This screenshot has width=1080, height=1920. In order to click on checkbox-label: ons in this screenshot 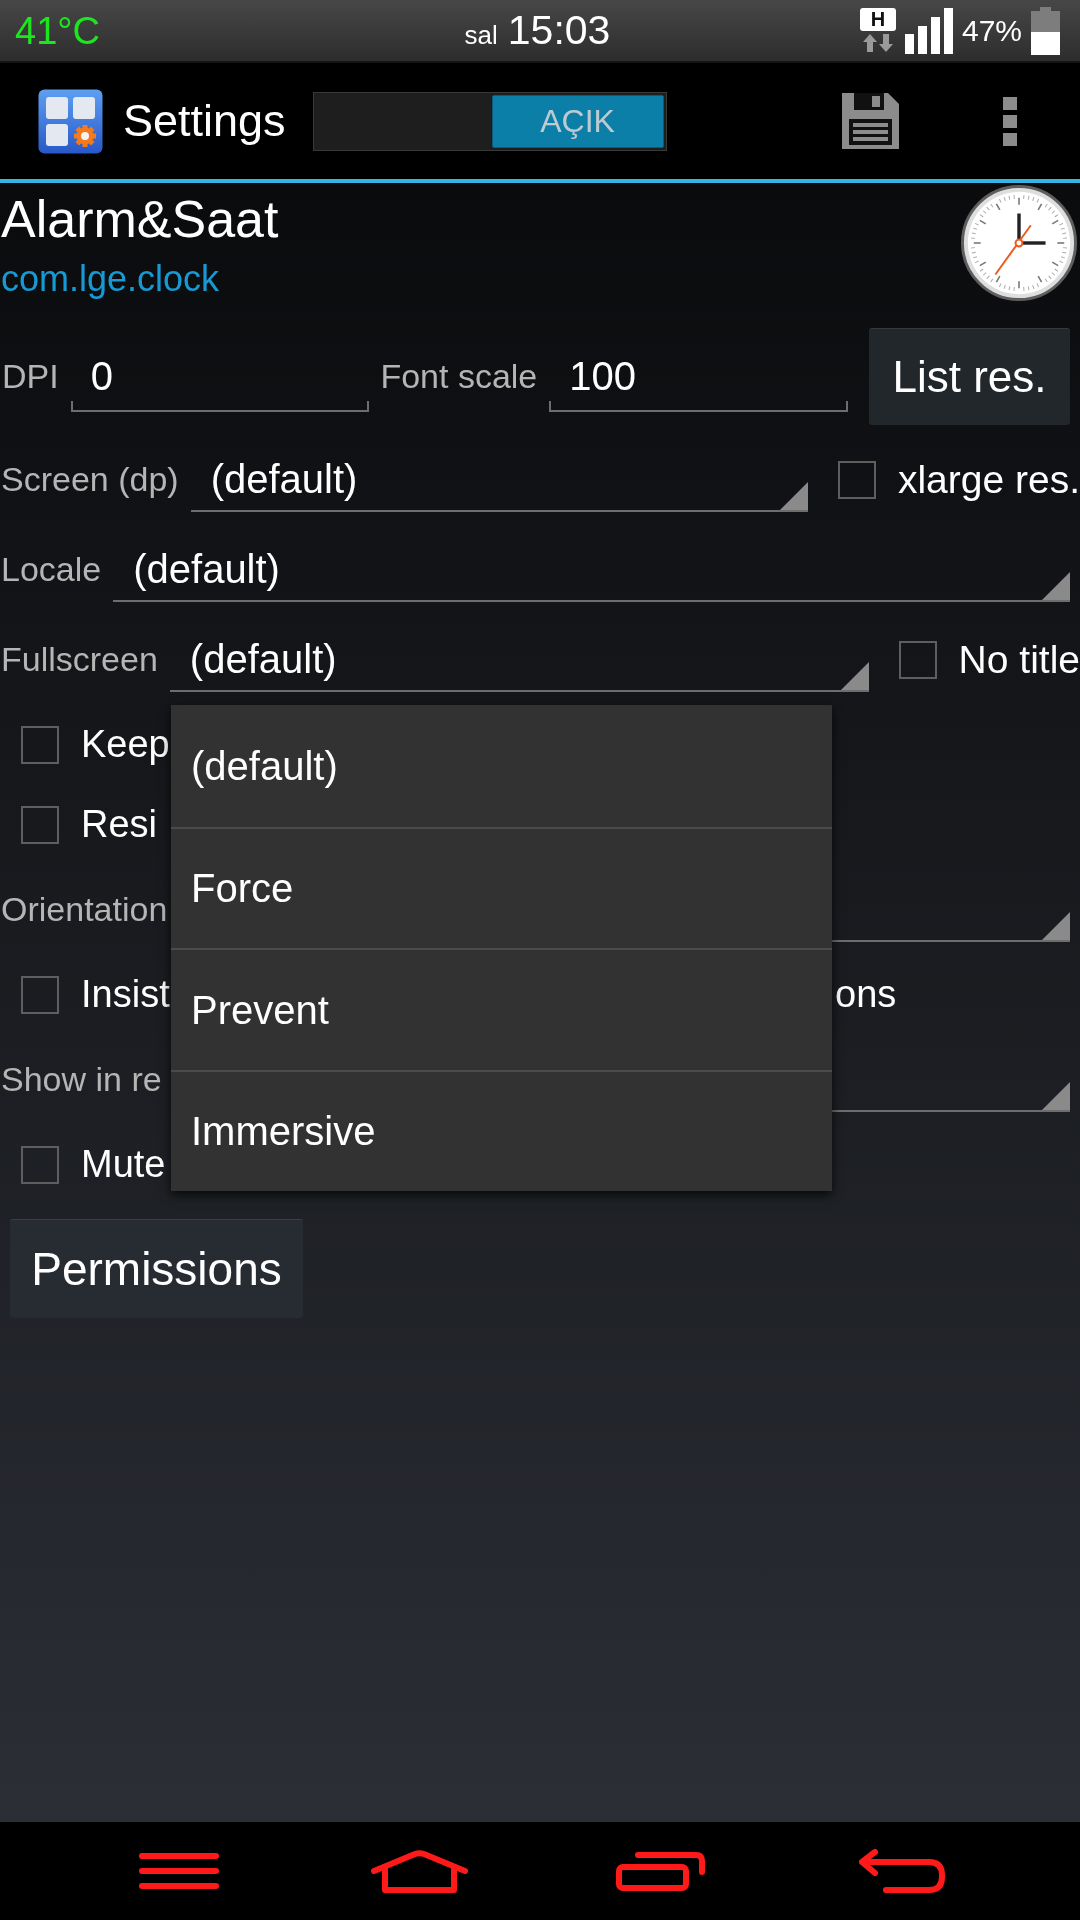, I will do `click(866, 995)`.